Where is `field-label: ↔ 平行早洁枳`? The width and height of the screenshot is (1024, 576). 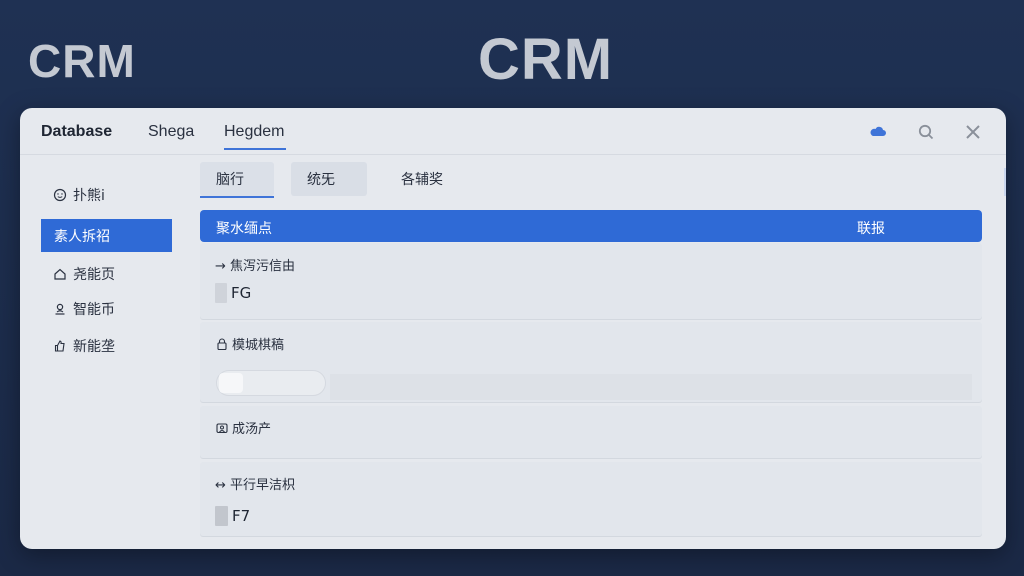 field-label: ↔ 平行早洁枳 is located at coordinates (255, 485).